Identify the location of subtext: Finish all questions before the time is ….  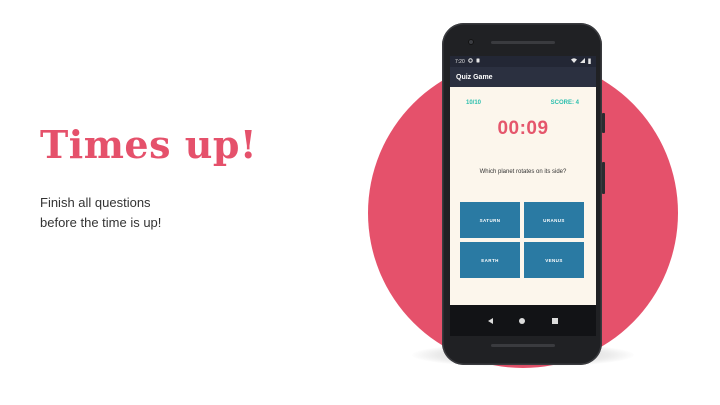
(150, 213).